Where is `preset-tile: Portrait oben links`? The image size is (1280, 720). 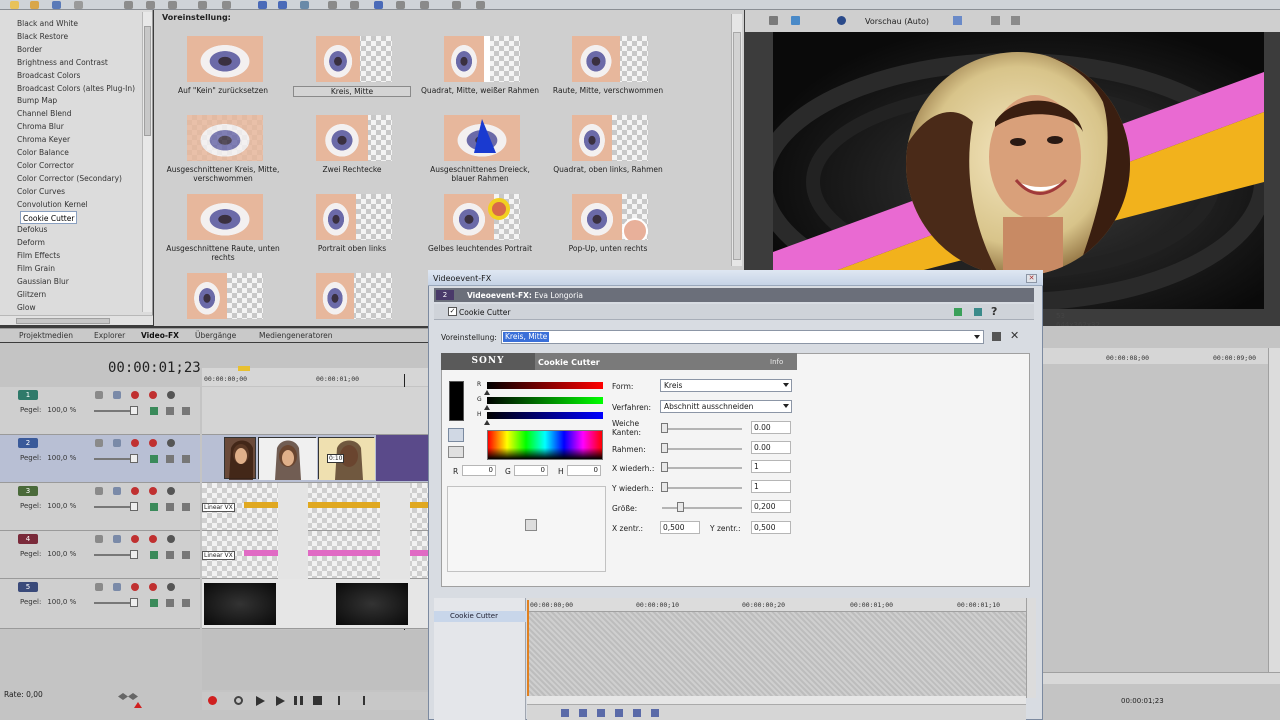
preset-tile: Portrait oben links is located at coordinates (352, 229).